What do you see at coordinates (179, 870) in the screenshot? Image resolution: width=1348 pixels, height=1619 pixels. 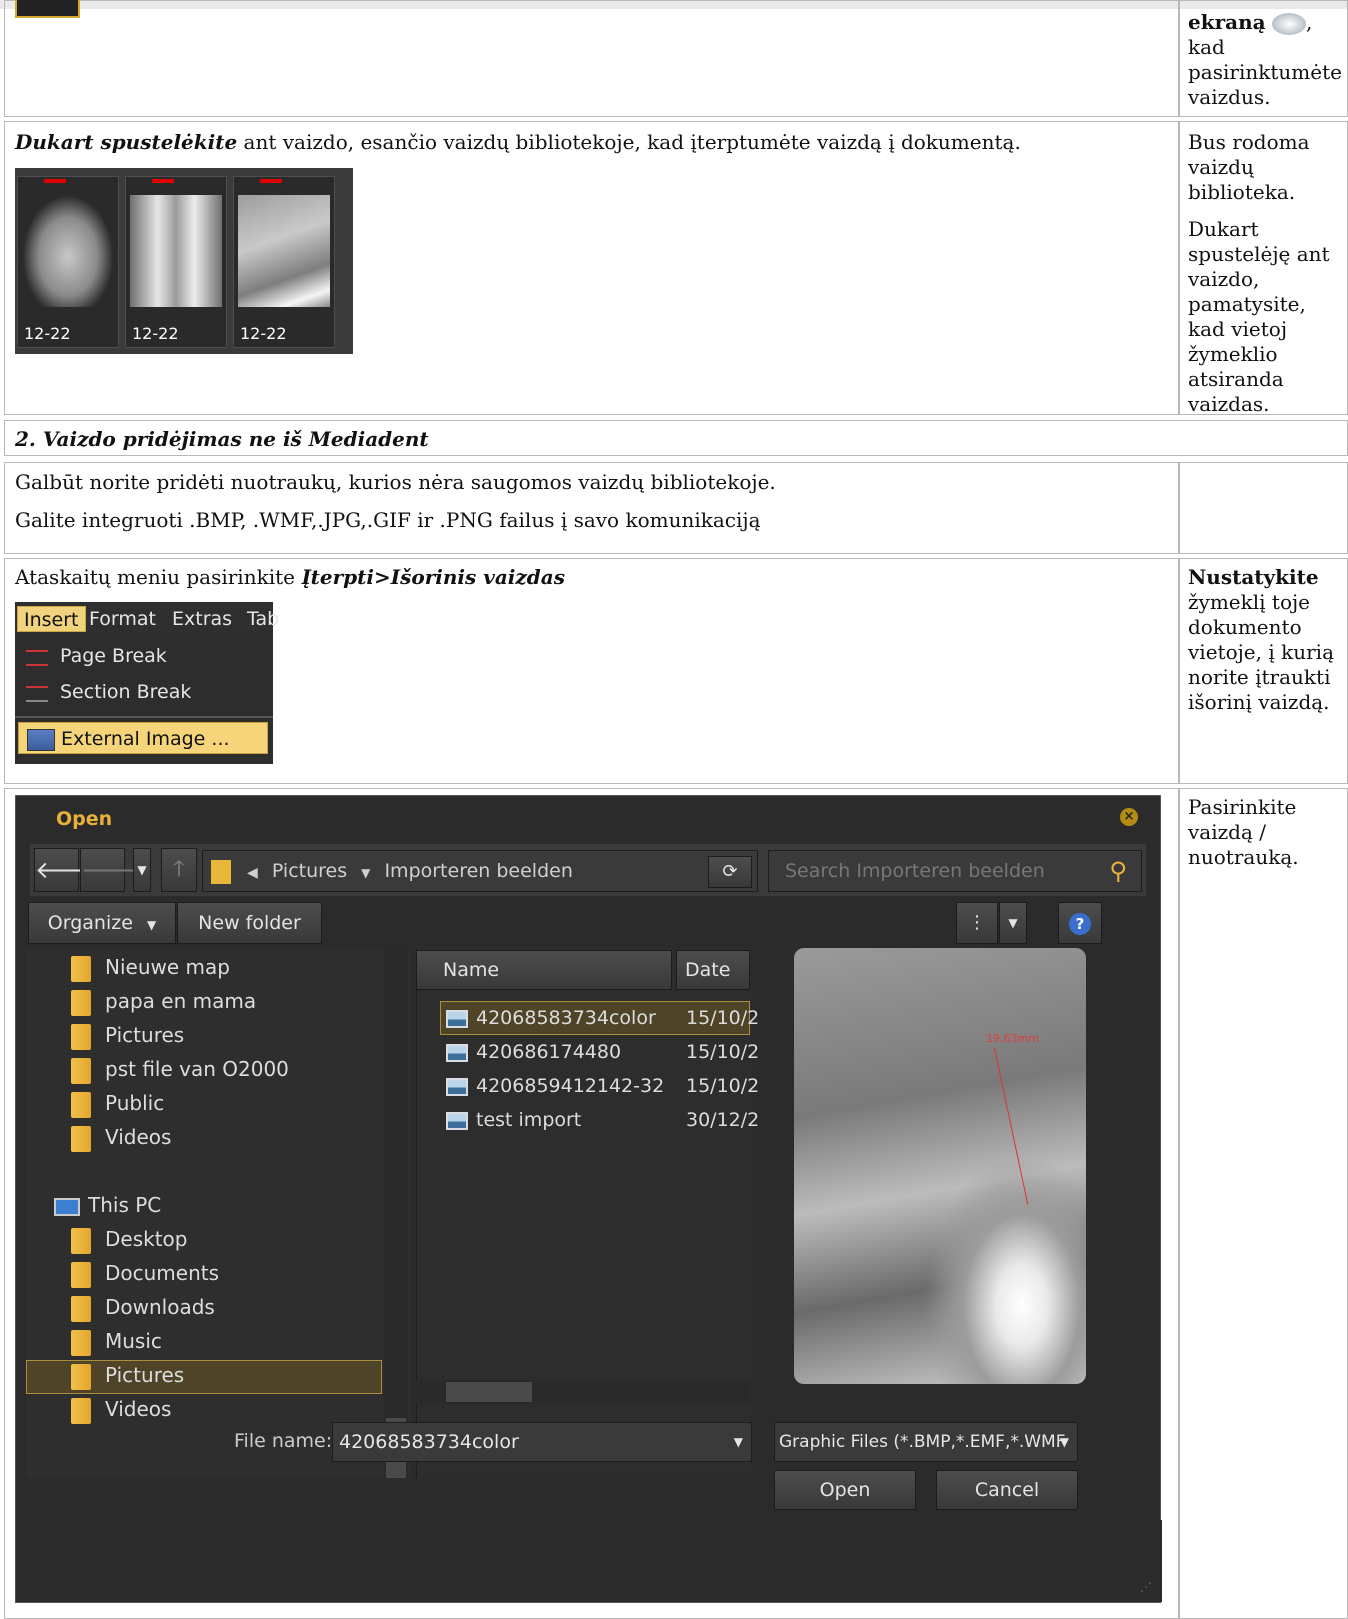 I see `up-button: 🡑` at bounding box center [179, 870].